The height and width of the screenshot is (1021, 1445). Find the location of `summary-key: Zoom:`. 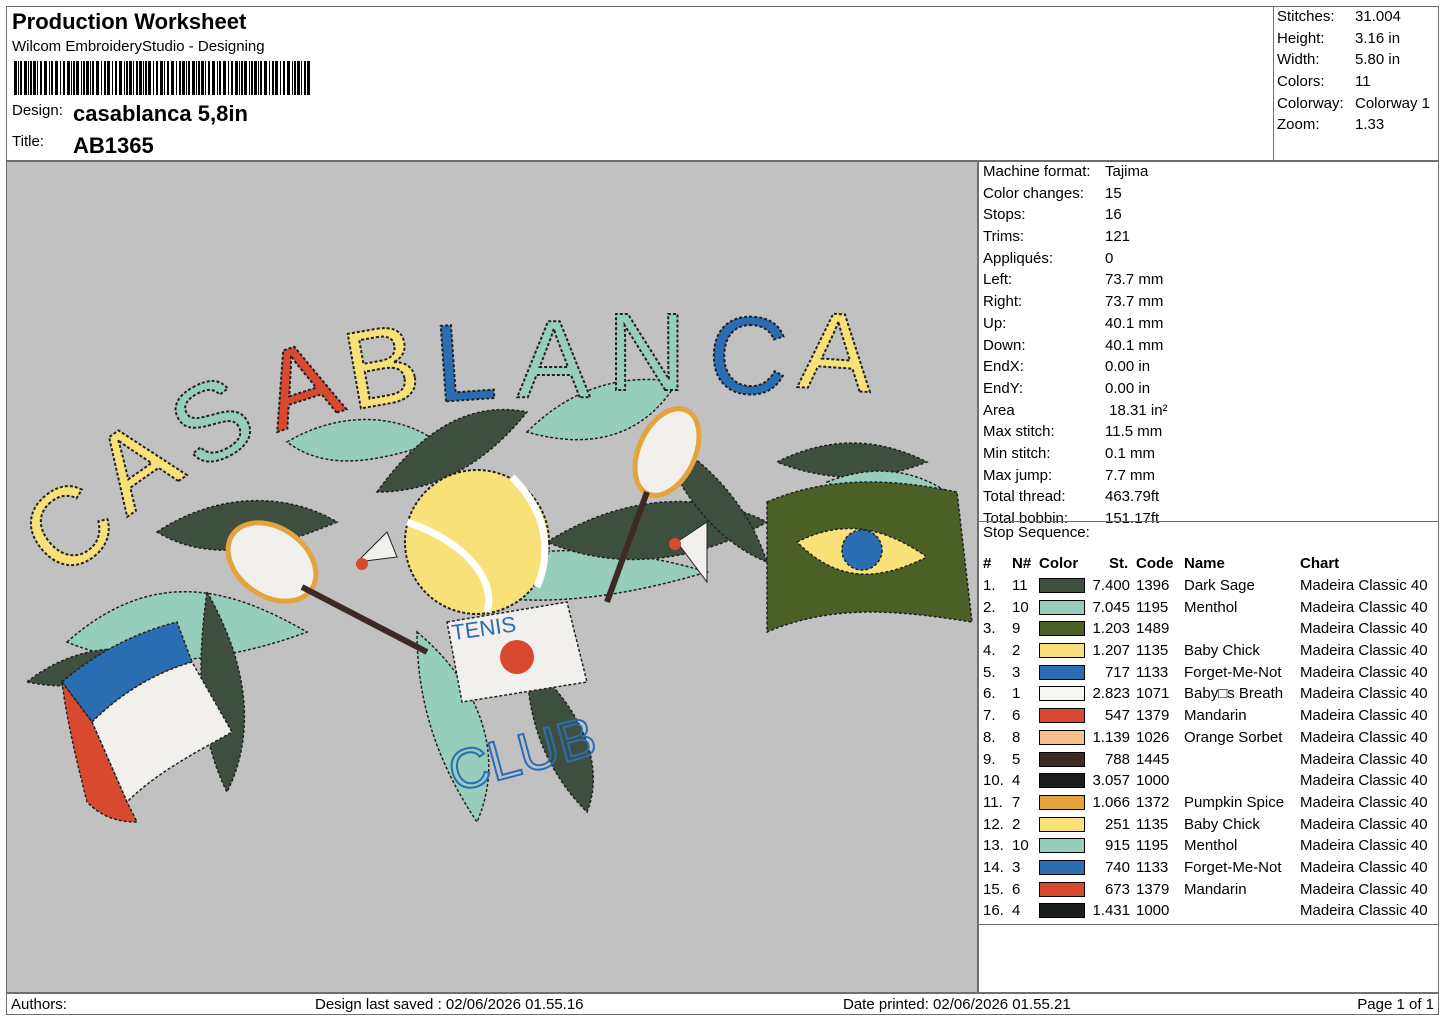

summary-key: Zoom: is located at coordinates (1298, 125).